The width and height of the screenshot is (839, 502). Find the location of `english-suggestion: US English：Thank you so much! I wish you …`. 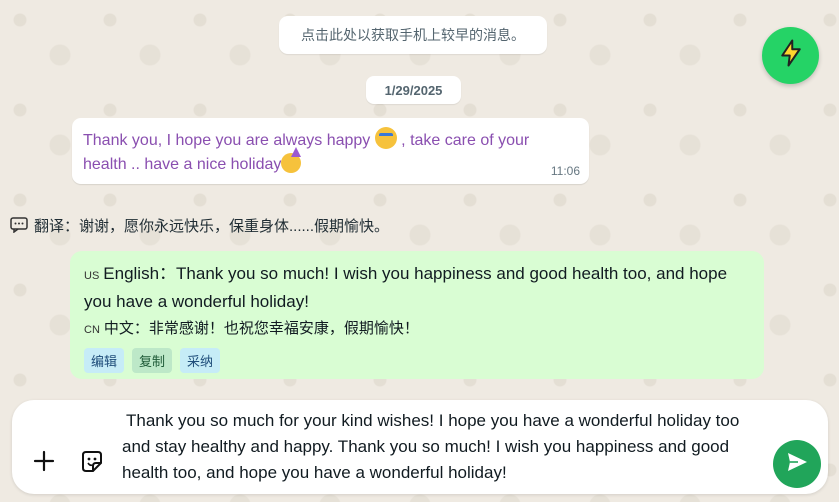

english-suggestion: US English：Thank you so much! I wish you … is located at coordinates (414, 287).